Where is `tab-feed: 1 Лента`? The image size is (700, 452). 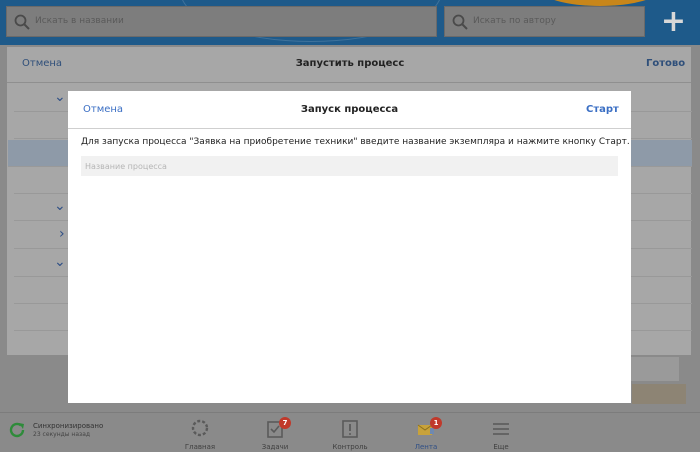
tab-feed: 1 Лента is located at coordinates (426, 432).